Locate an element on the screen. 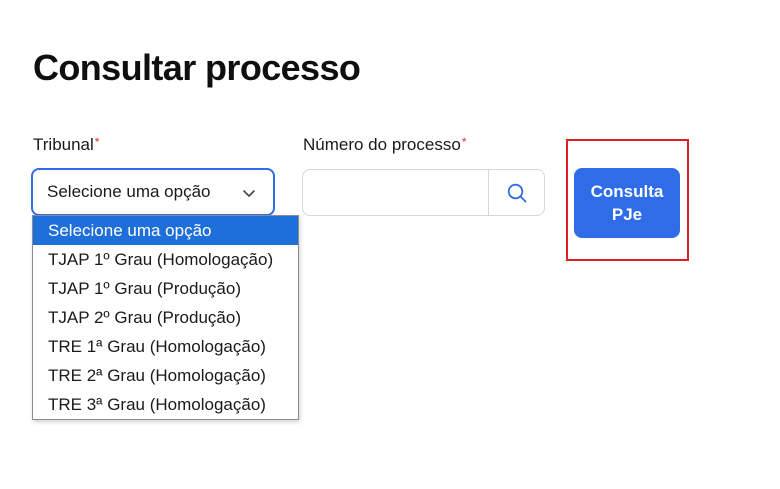 Image resolution: width=780 pixels, height=489 pixels. tribunal-select: Selecione uma opção is located at coordinates (153, 192).